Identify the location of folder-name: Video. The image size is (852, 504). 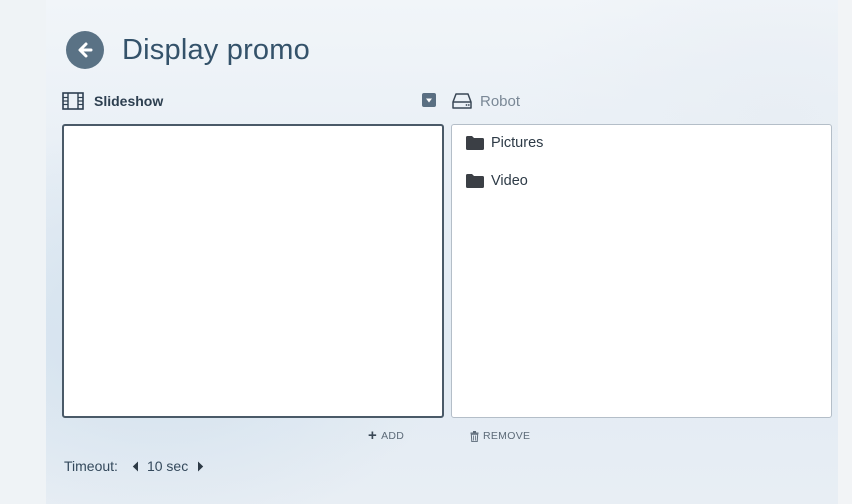
(509, 181).